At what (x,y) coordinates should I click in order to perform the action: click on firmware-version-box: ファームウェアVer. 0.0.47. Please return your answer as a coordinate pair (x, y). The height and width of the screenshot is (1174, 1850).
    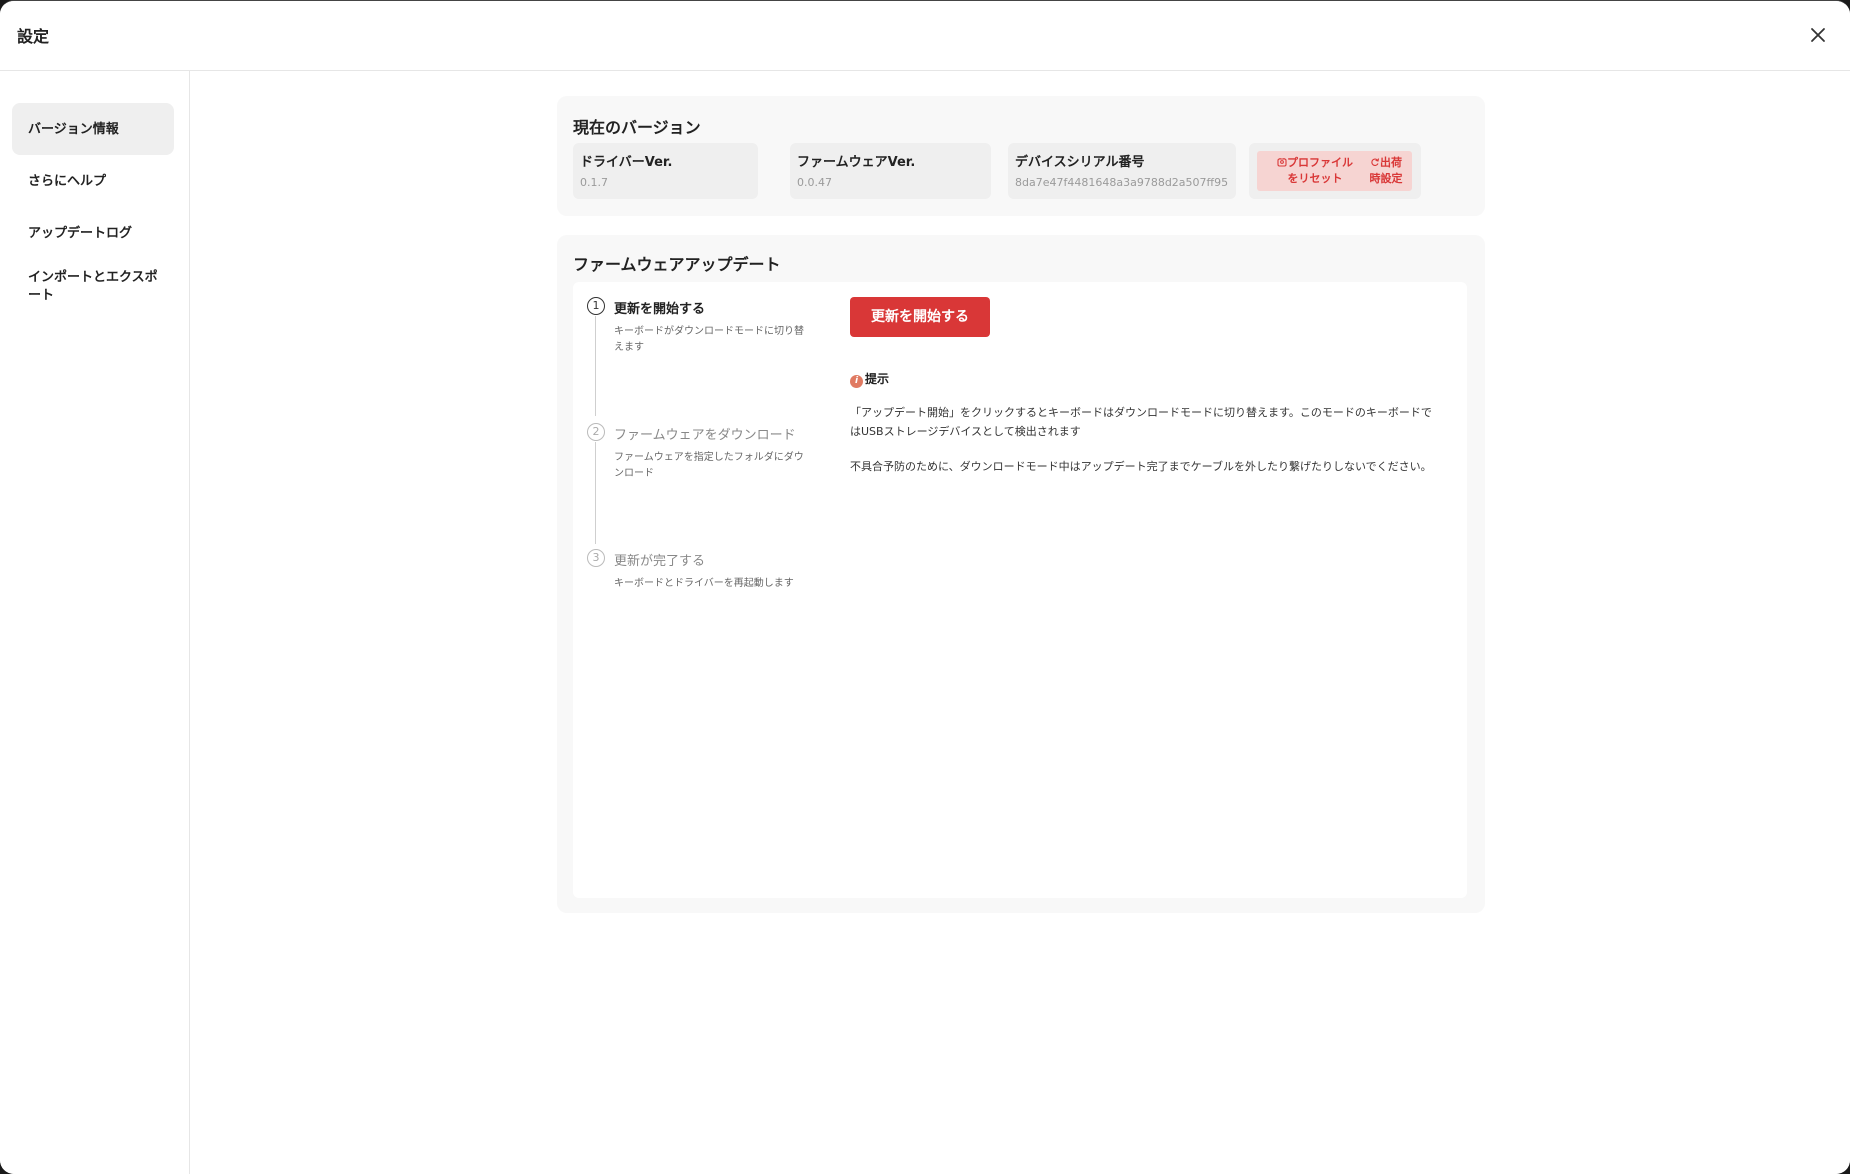
    Looking at the image, I should click on (890, 171).